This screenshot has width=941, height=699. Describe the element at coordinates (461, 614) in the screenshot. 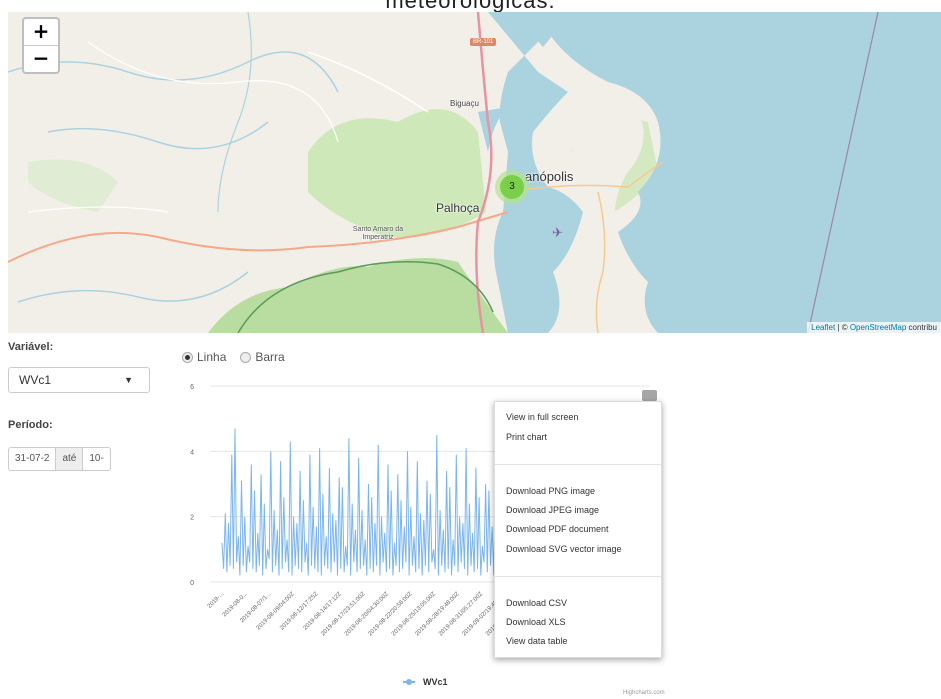

I see `x-tick-label: 2019-08-31/05:27:00Z` at that location.